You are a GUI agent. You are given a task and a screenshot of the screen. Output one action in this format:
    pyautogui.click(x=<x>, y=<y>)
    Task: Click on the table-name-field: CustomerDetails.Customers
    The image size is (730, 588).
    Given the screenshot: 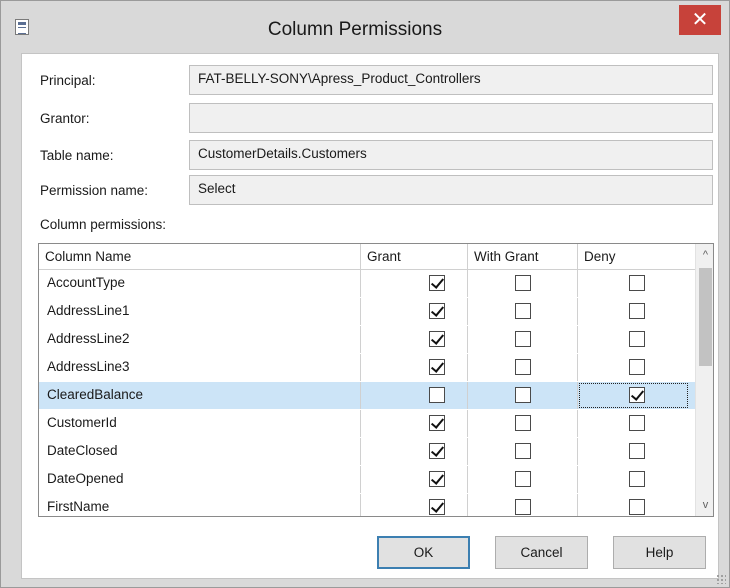 What is the action you would take?
    pyautogui.click(x=451, y=155)
    